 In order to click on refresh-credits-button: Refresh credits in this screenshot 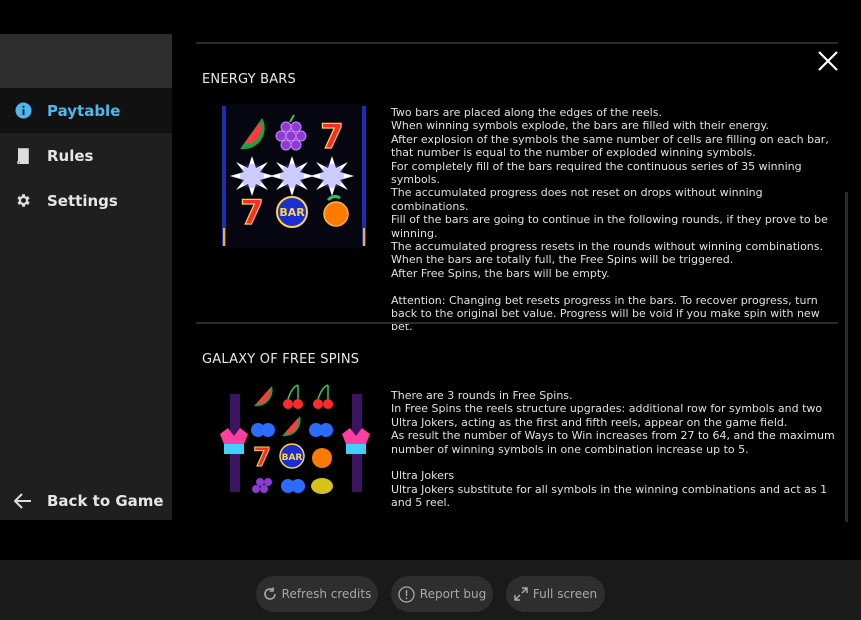, I will do `click(317, 594)`.